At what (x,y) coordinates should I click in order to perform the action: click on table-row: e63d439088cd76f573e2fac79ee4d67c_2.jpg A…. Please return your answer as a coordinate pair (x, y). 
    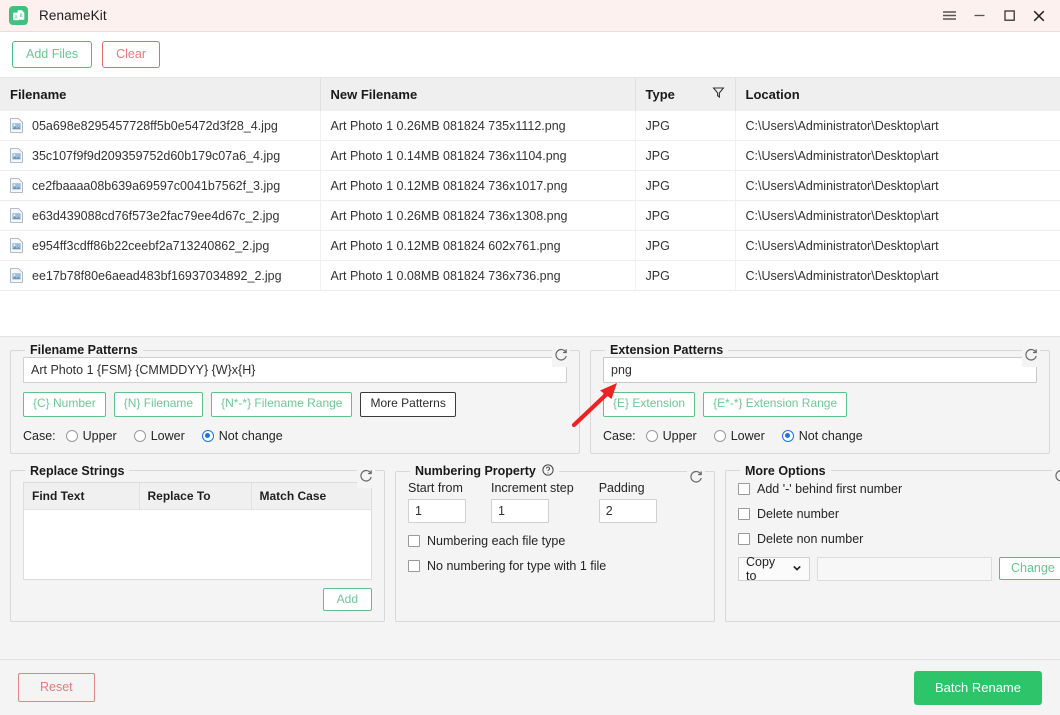
    Looking at the image, I should click on (530, 215).